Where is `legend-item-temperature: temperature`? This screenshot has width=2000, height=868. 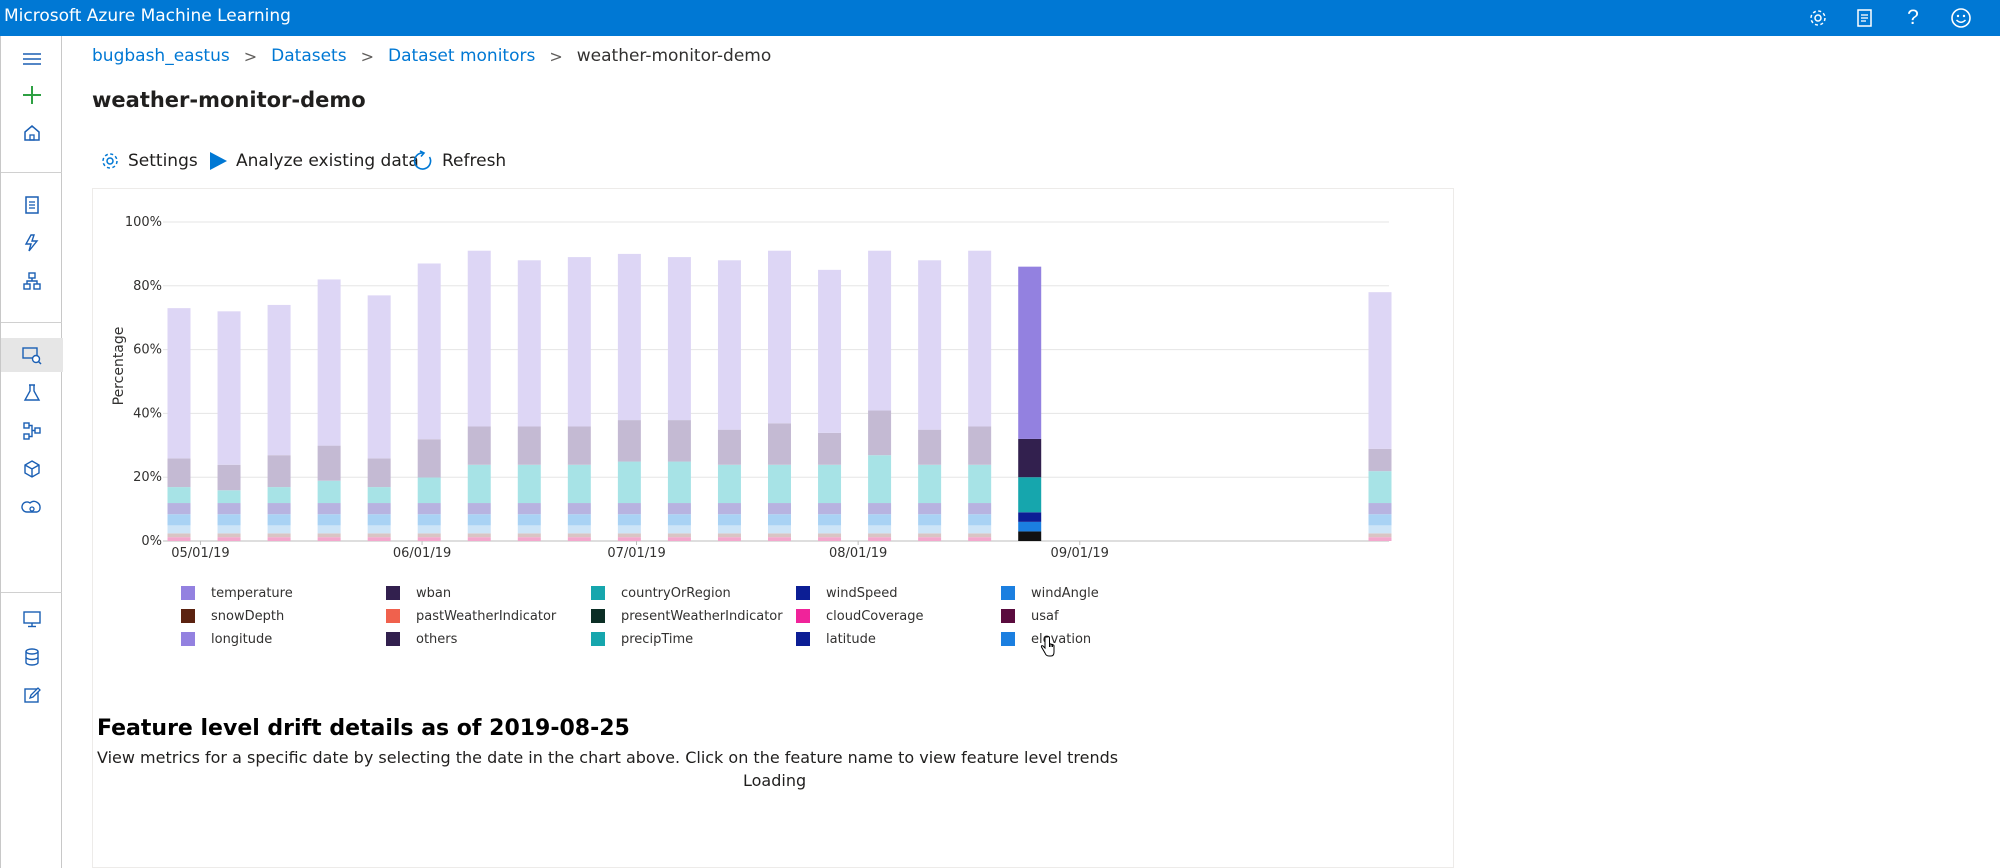 legend-item-temperature: temperature is located at coordinates (237, 593).